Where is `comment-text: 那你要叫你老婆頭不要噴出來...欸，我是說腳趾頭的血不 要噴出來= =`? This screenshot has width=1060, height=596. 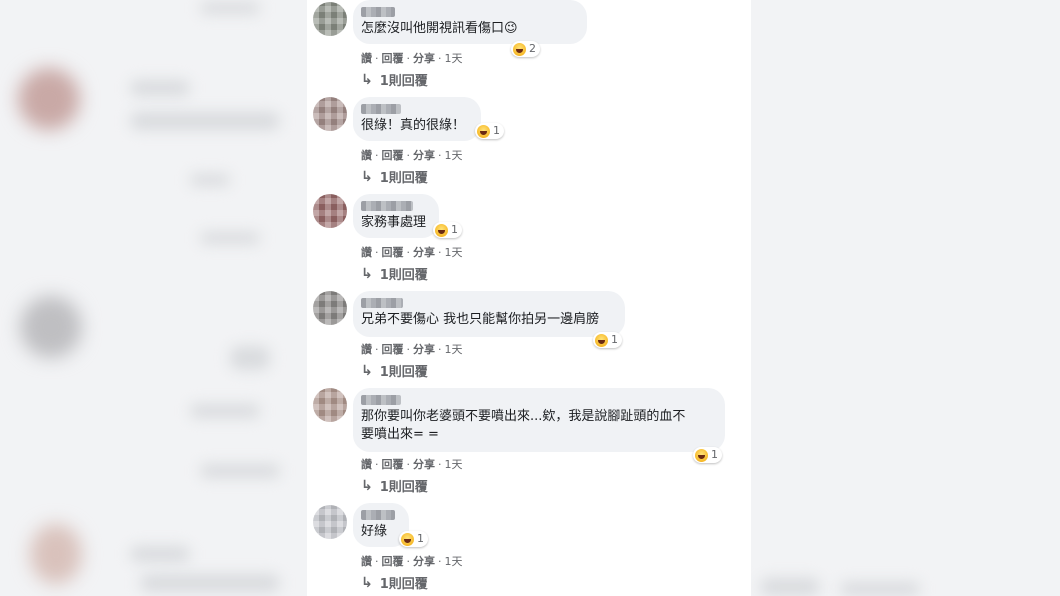 comment-text: 那你要叫你老婆頭不要噴出來...欸，我是說腳趾頭的血不 要噴出來= = is located at coordinates (523, 425).